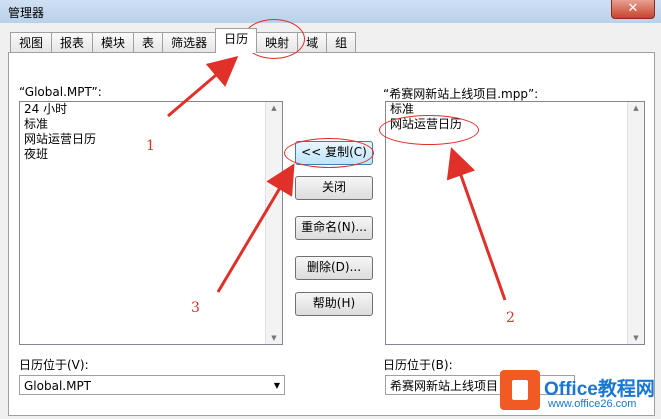 The width and height of the screenshot is (661, 419). I want to click on annotation-1: 1, so click(150, 146).